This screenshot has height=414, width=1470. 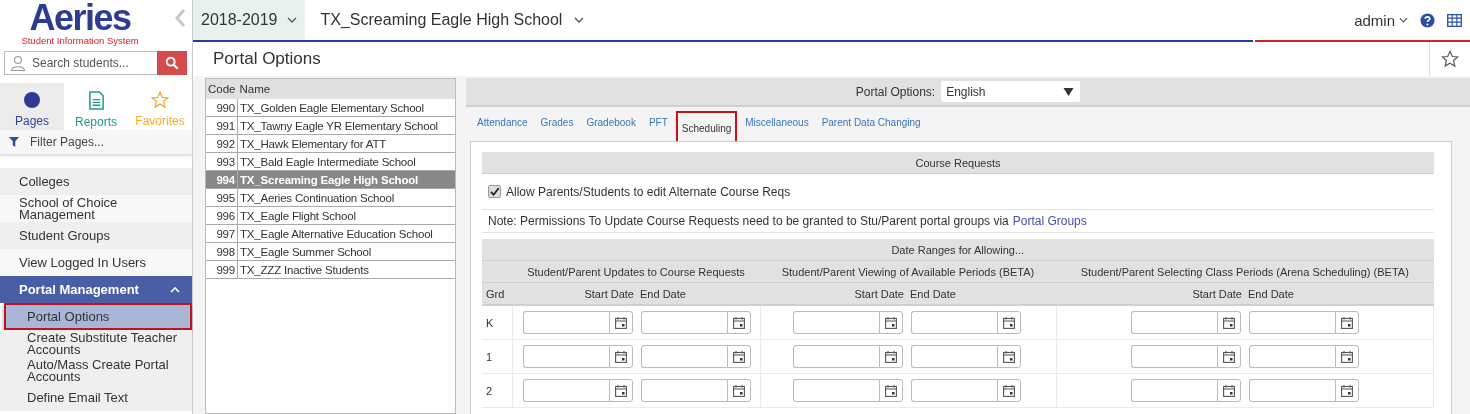 What do you see at coordinates (611, 122) in the screenshot?
I see `options-tab: Gradebook` at bounding box center [611, 122].